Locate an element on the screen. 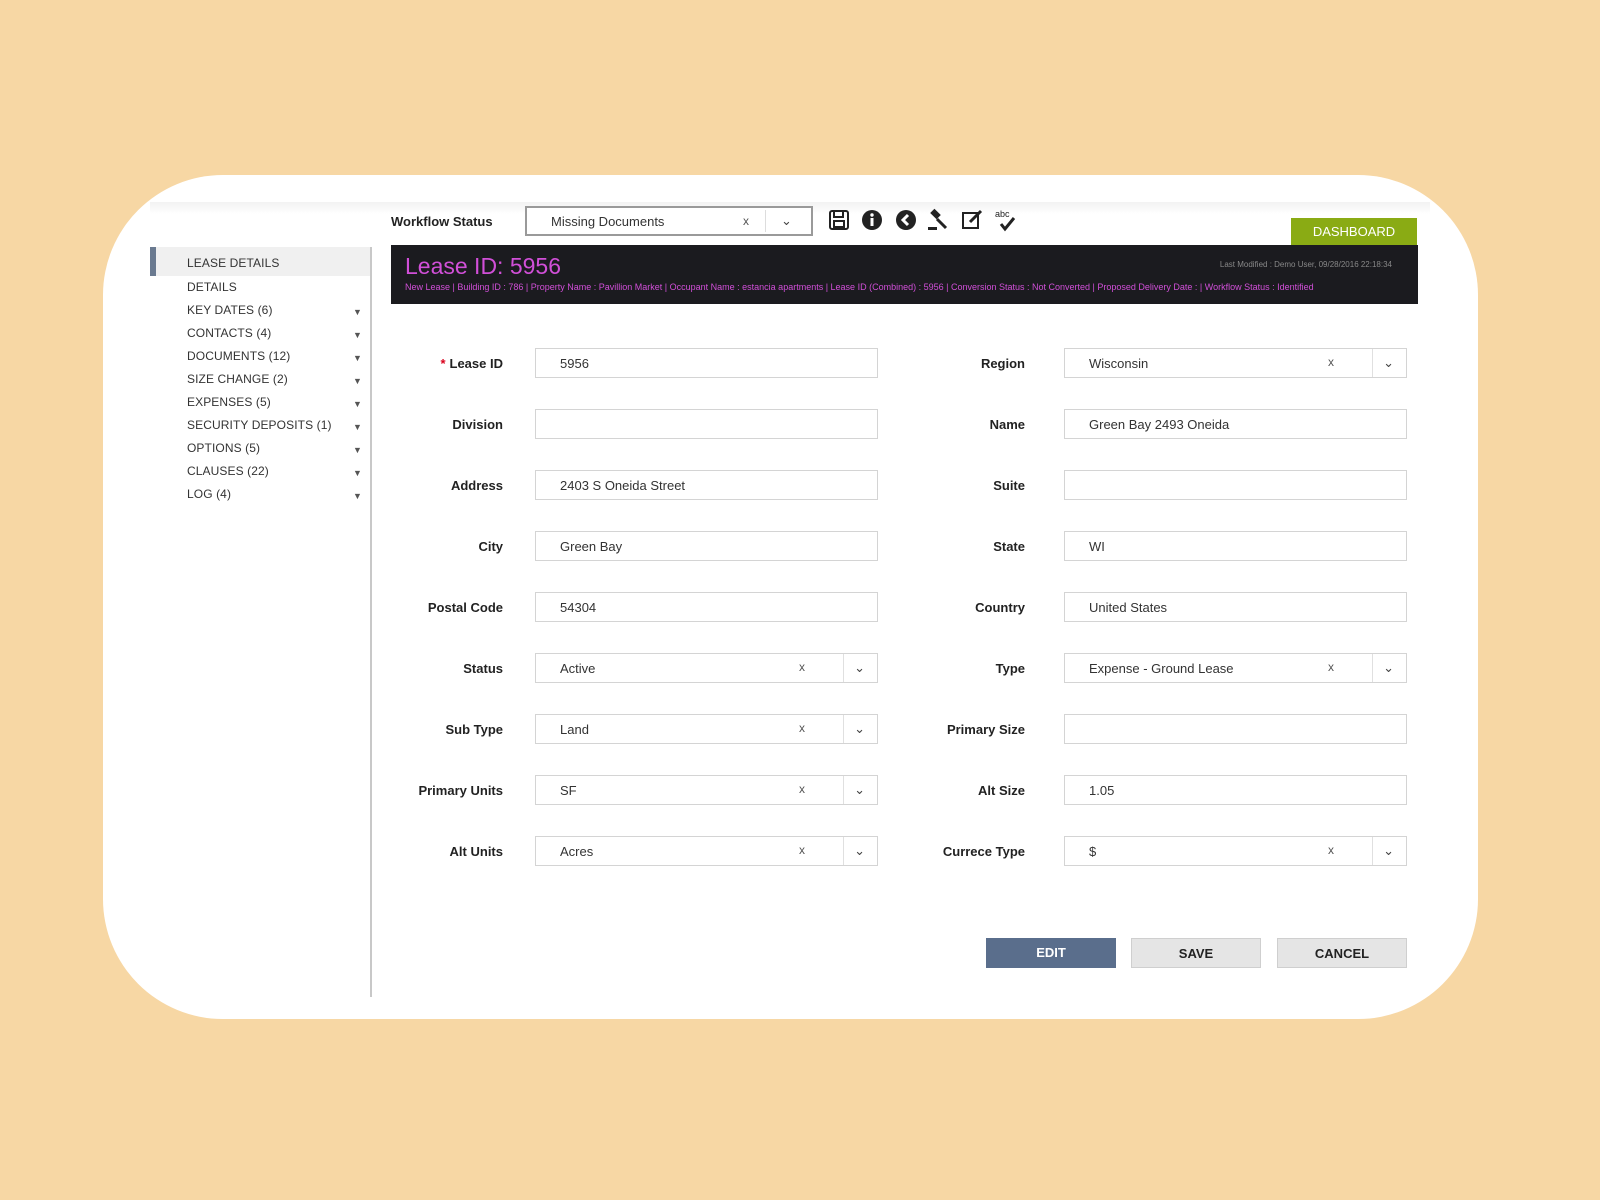  select-field: Acres x ⌄ is located at coordinates (706, 851).